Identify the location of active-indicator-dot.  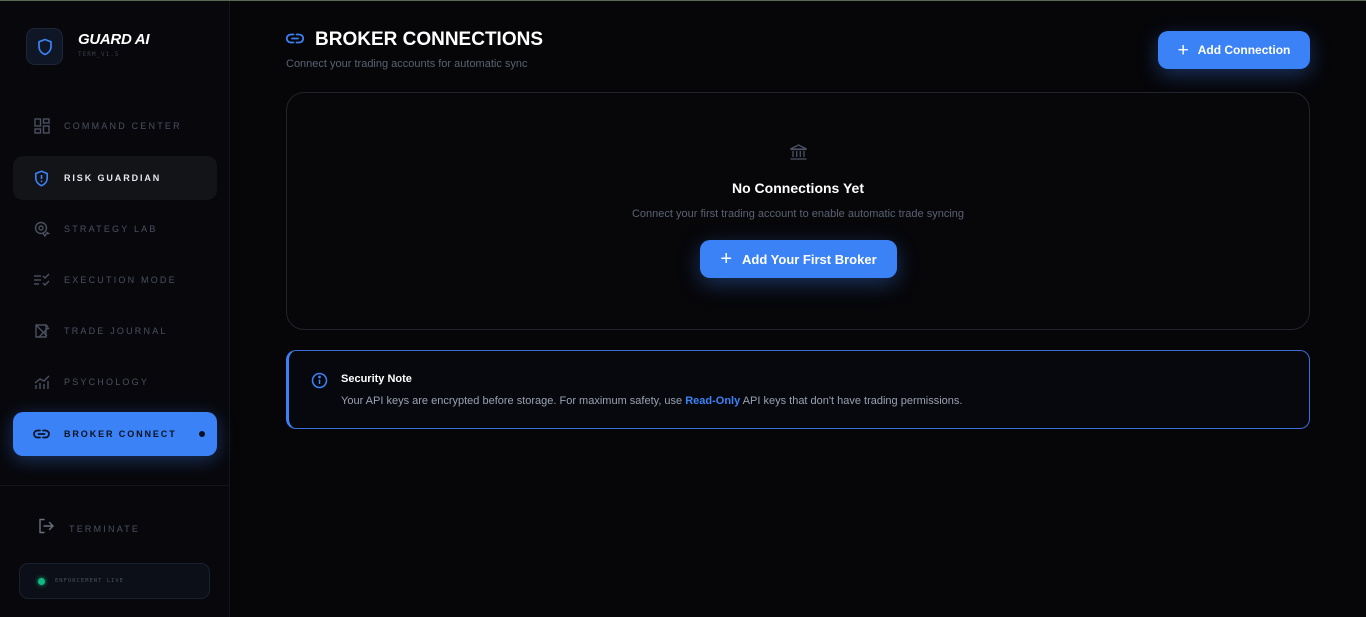
(202, 434).